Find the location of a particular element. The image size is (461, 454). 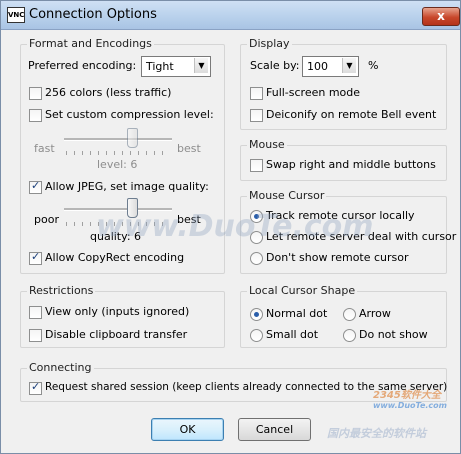

quality-slider-thumb is located at coordinates (132, 208).